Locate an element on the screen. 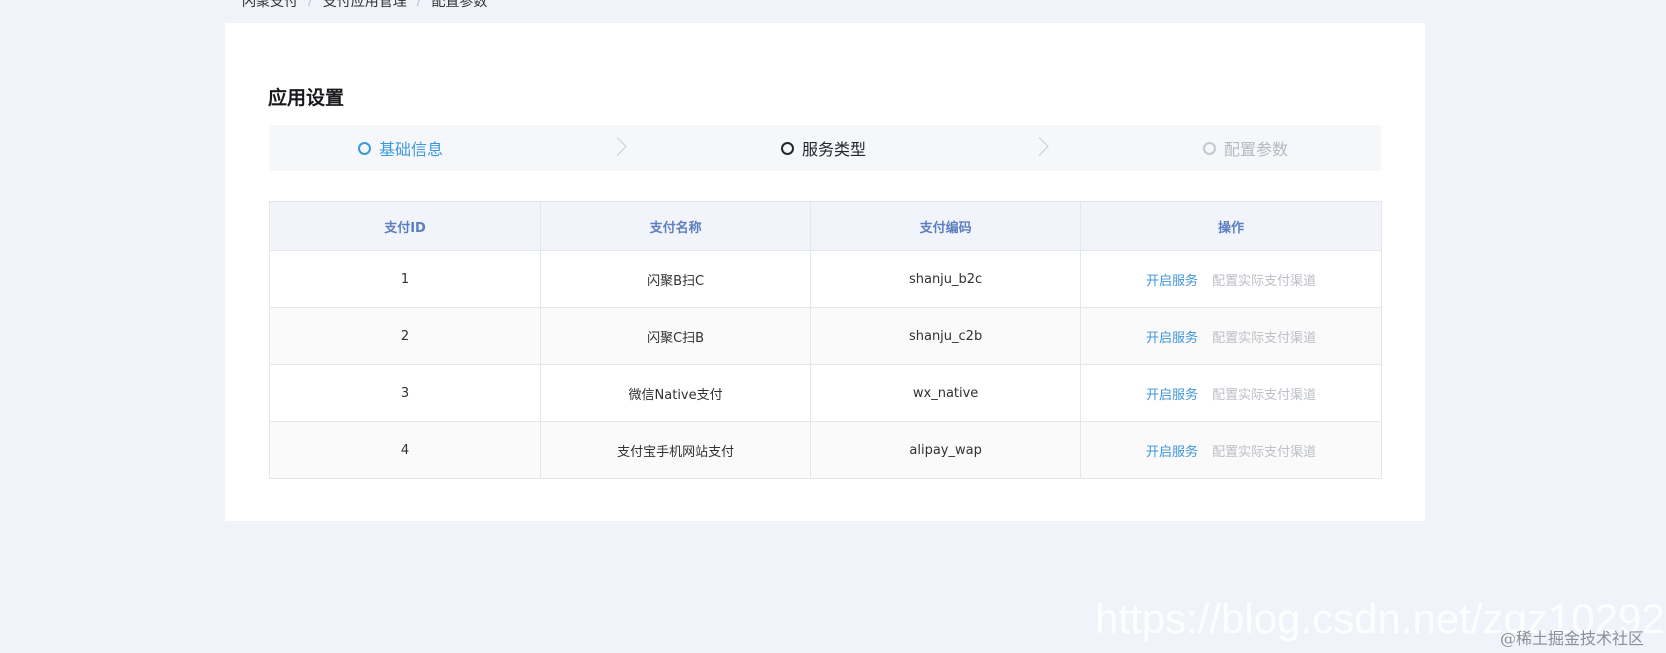  cell-name: 闪聚B扫C is located at coordinates (676, 279).